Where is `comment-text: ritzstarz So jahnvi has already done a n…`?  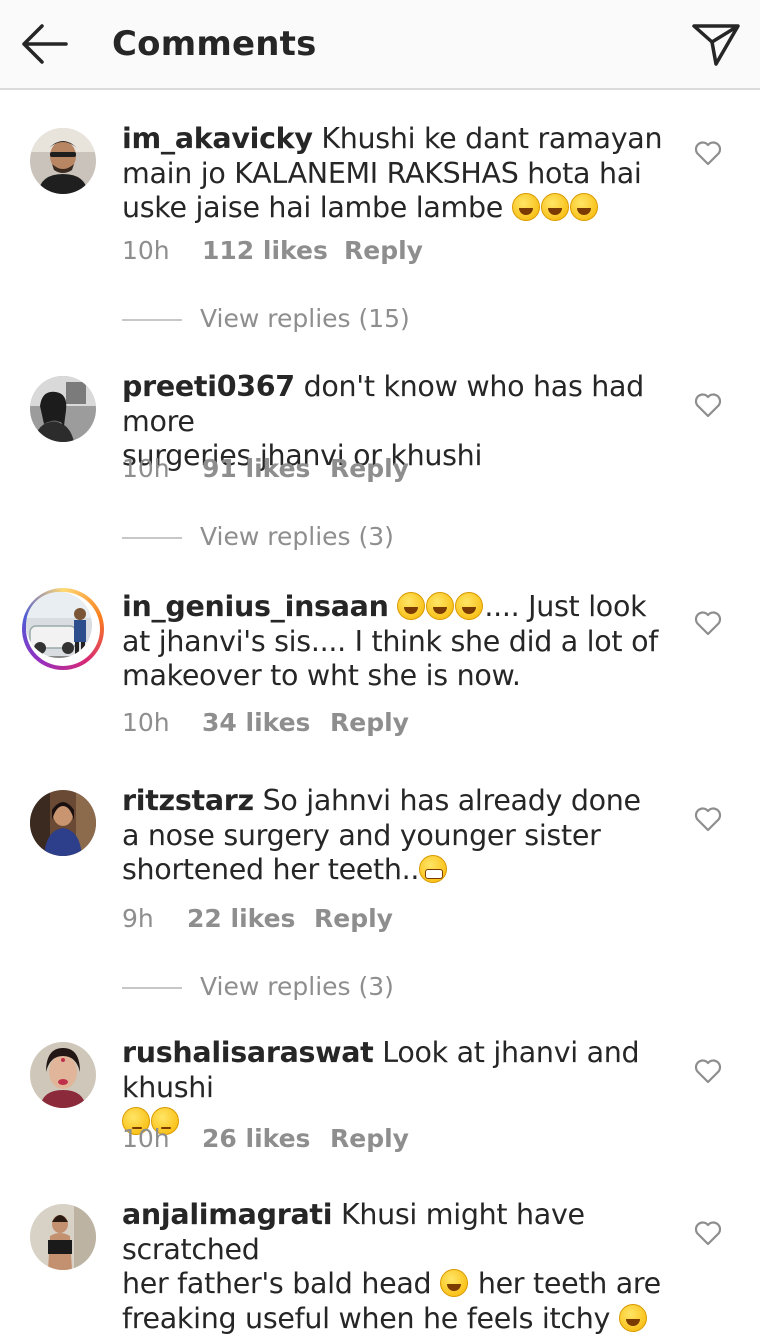
comment-text: ritzstarz So jahnvi has already done a n… is located at coordinates (381, 835).